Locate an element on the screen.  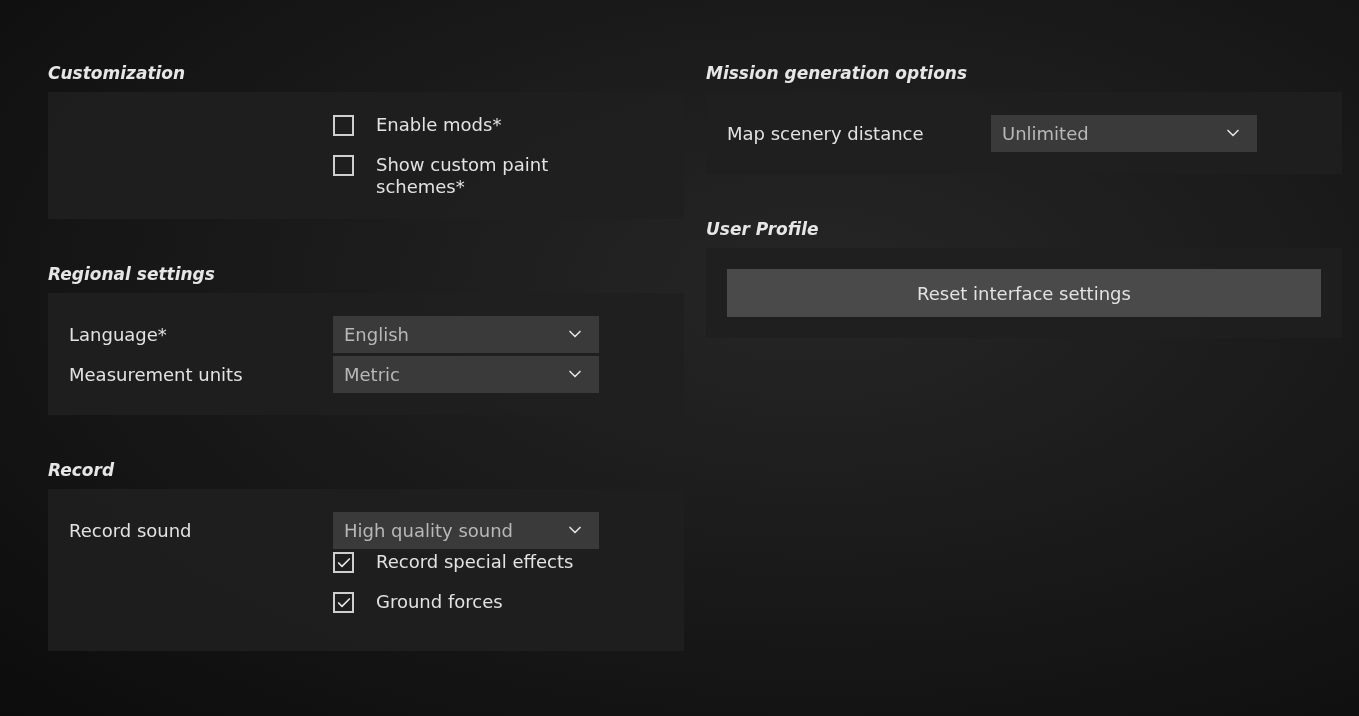
section-title: Regional settings is located at coordinates (132, 274).